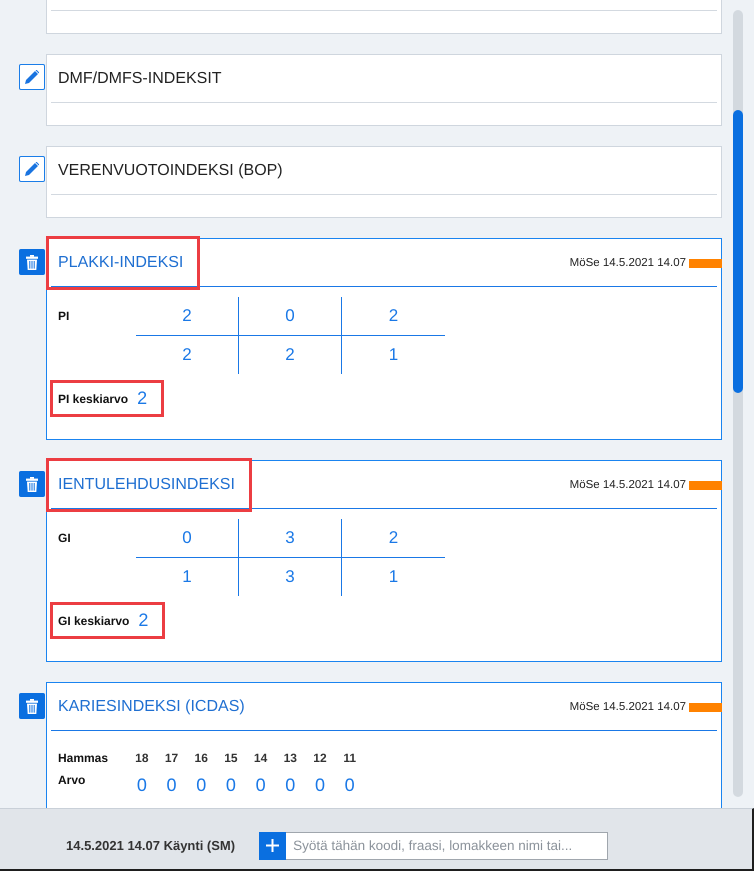 This screenshot has width=754, height=871. What do you see at coordinates (140, 78) in the screenshot?
I see `section-title: DMF/DMFS-INDEKSIT` at bounding box center [140, 78].